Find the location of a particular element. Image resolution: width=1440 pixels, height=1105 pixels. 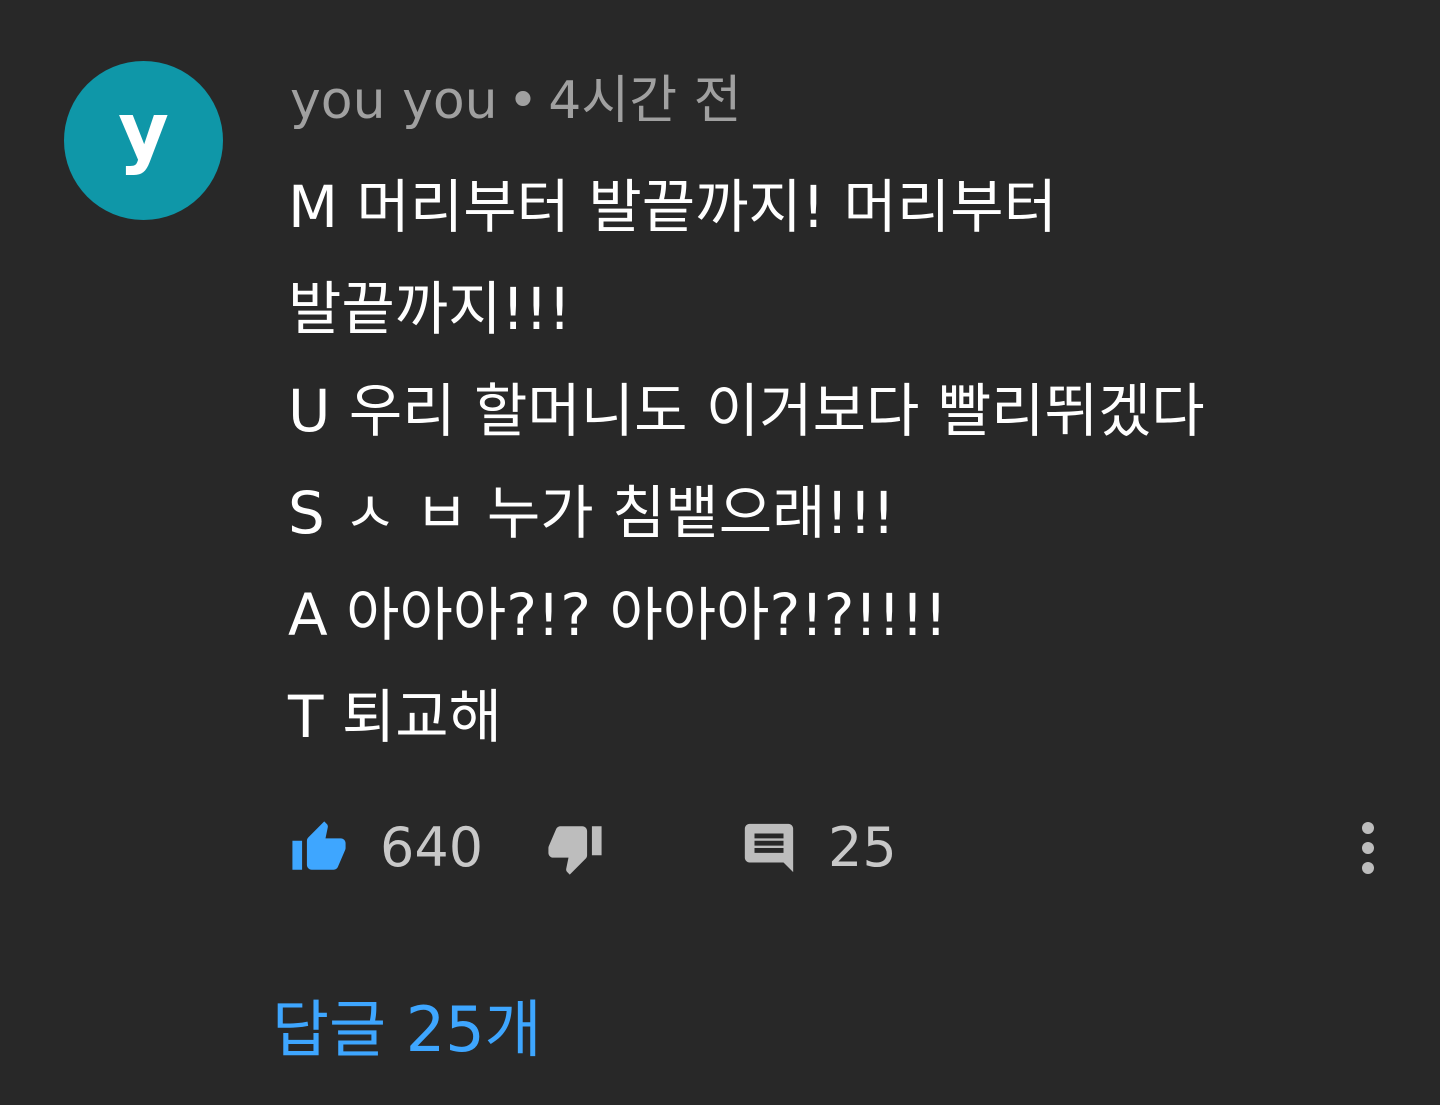

dislike-button is located at coordinates (575, 848).